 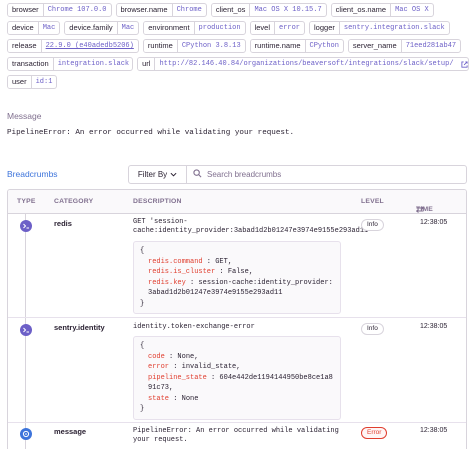 What do you see at coordinates (194, 28) in the screenshot?
I see `tag-environment: environment production` at bounding box center [194, 28].